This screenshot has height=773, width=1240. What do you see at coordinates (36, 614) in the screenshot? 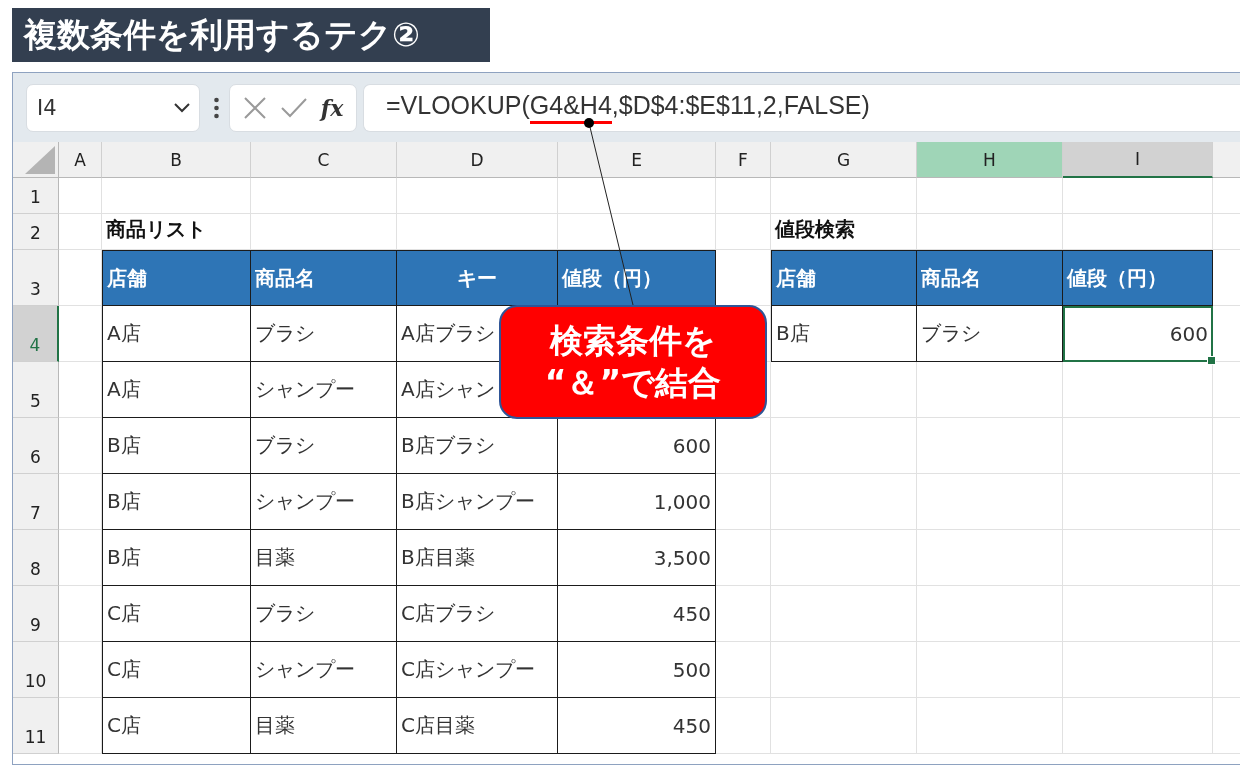
I see `row-header: 9` at bounding box center [36, 614].